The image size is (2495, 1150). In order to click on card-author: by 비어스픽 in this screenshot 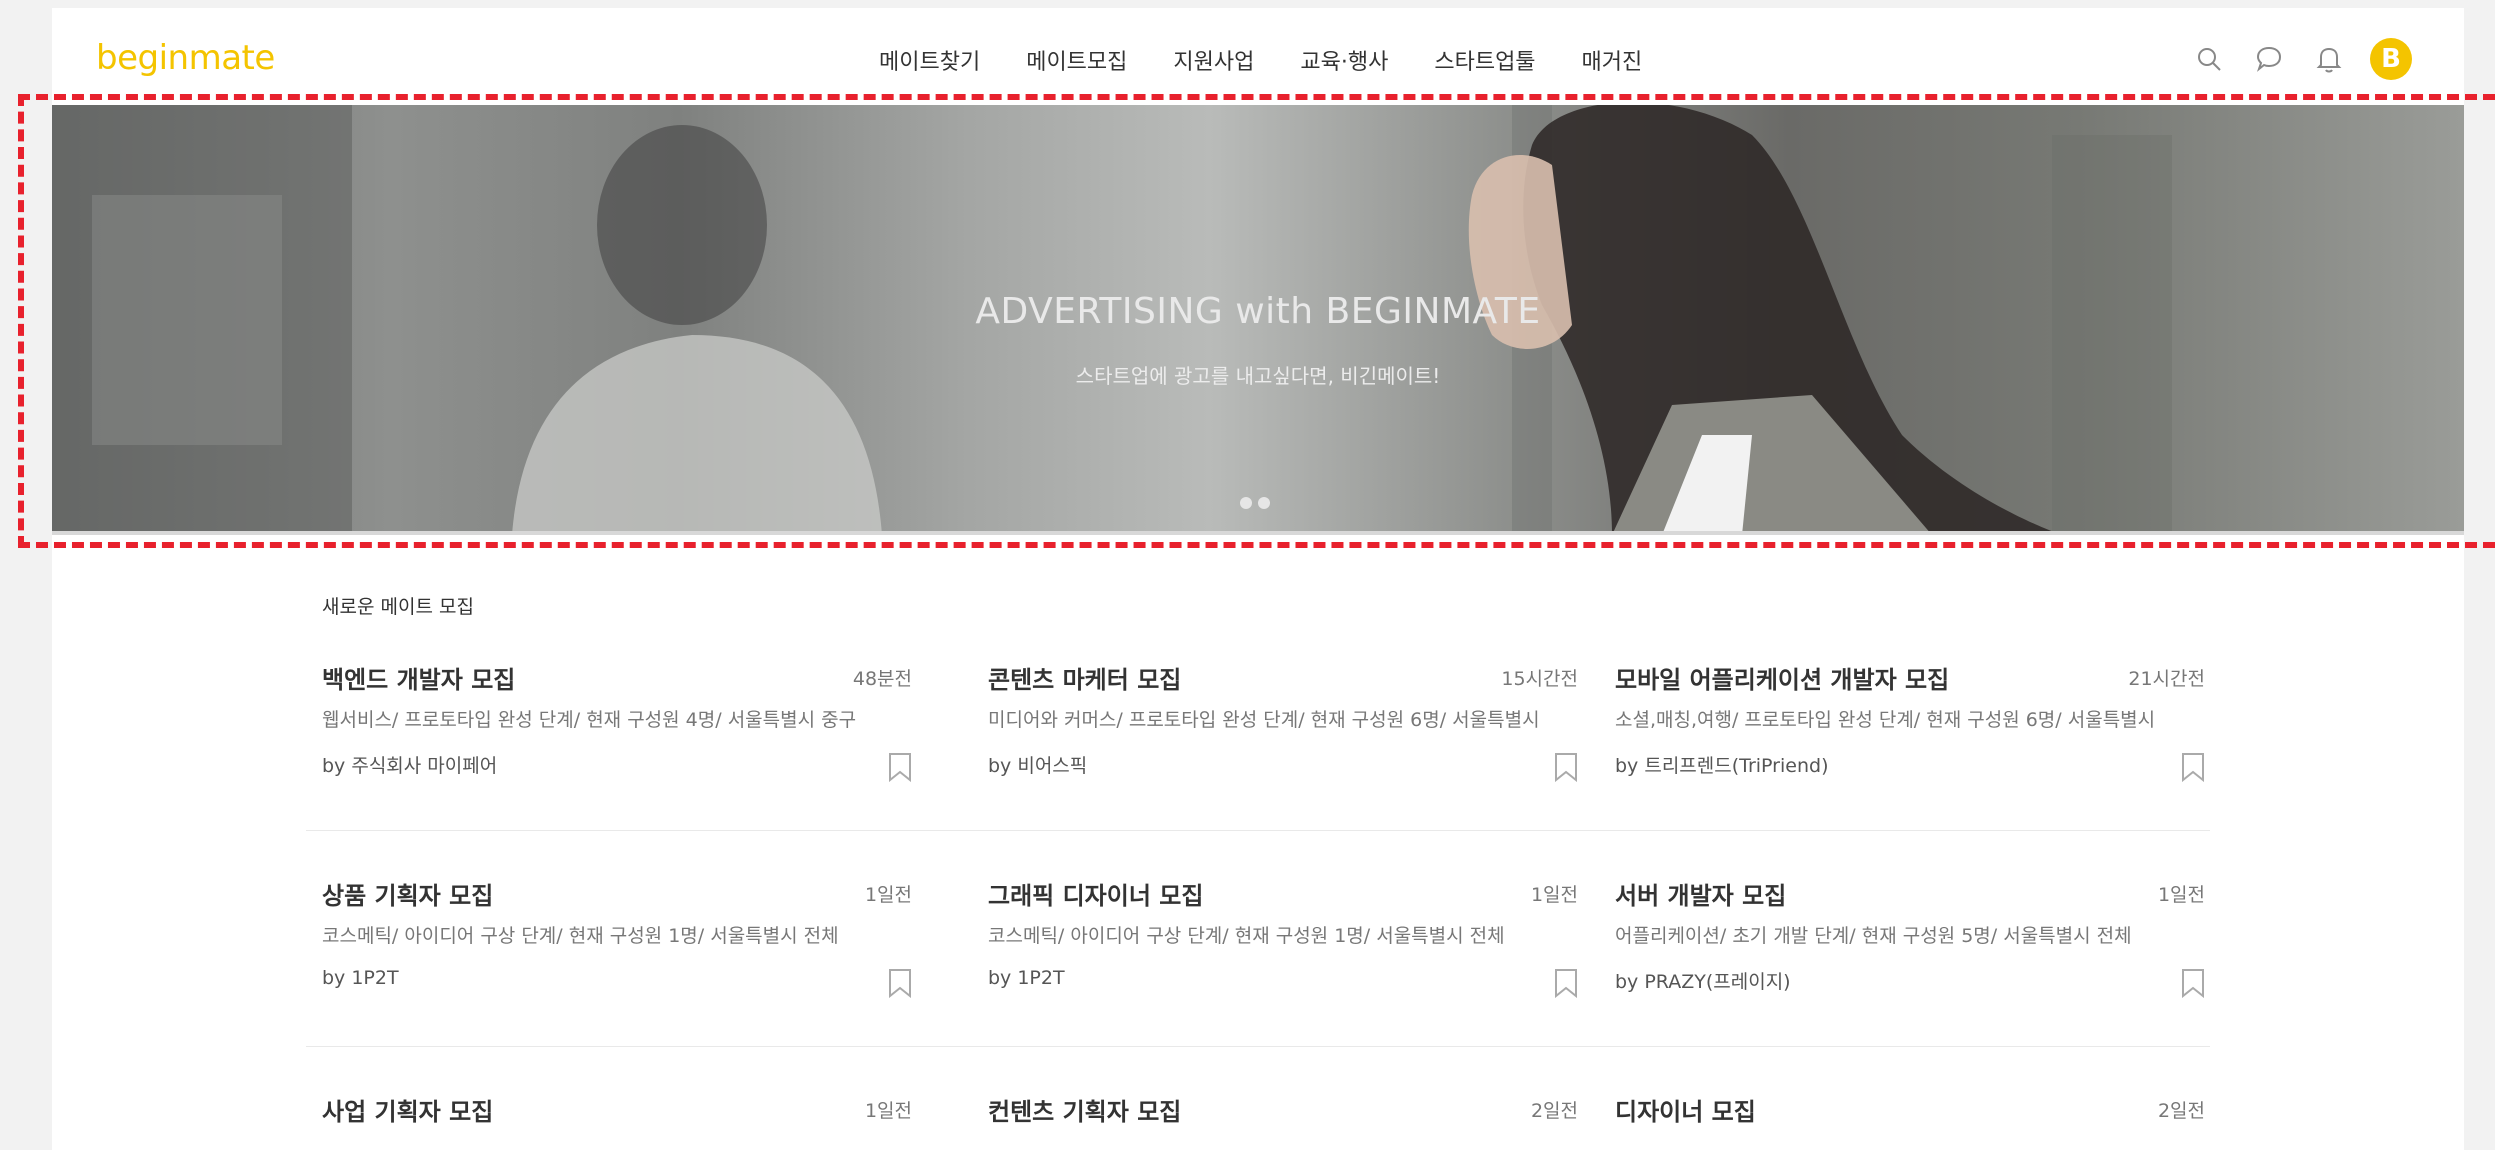, I will do `click(1038, 766)`.